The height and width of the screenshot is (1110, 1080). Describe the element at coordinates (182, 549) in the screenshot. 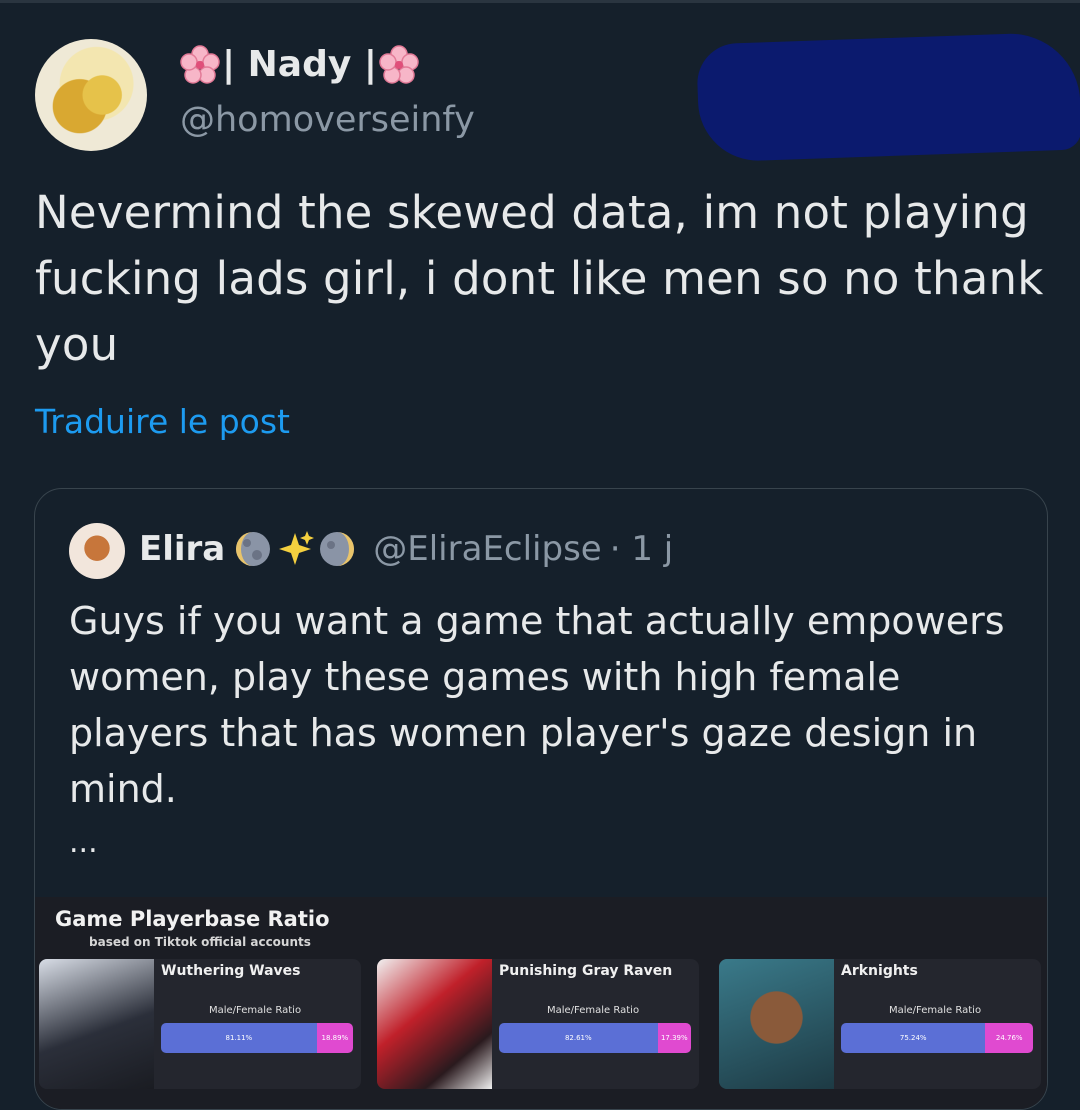

I see `quote-display-name: Elira` at that location.